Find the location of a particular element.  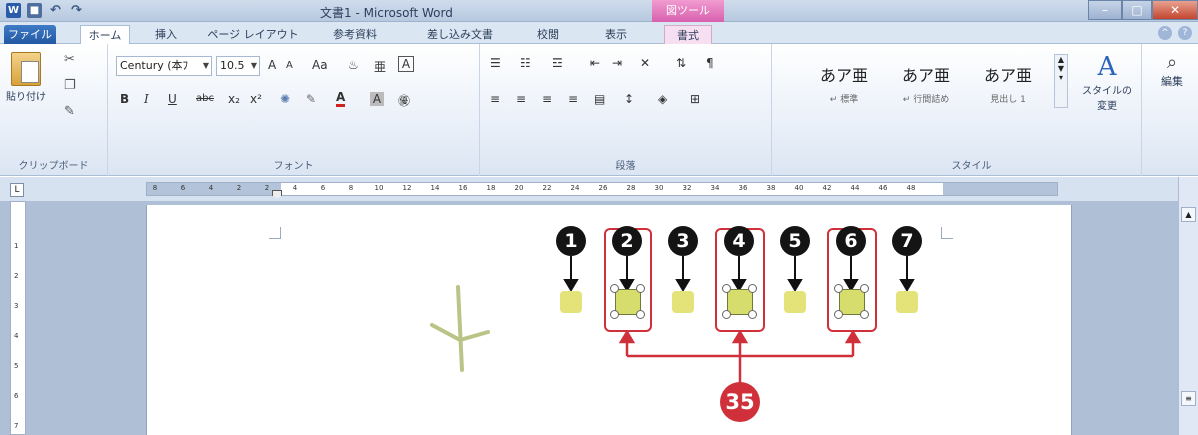

bold-button: B is located at coordinates (124, 99).